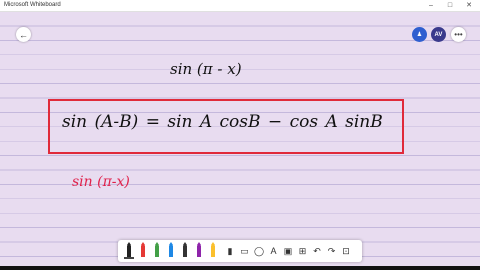  Describe the element at coordinates (240, 6) in the screenshot. I see `title-bar: Microsoft Whiteboard – □ ✕` at that location.